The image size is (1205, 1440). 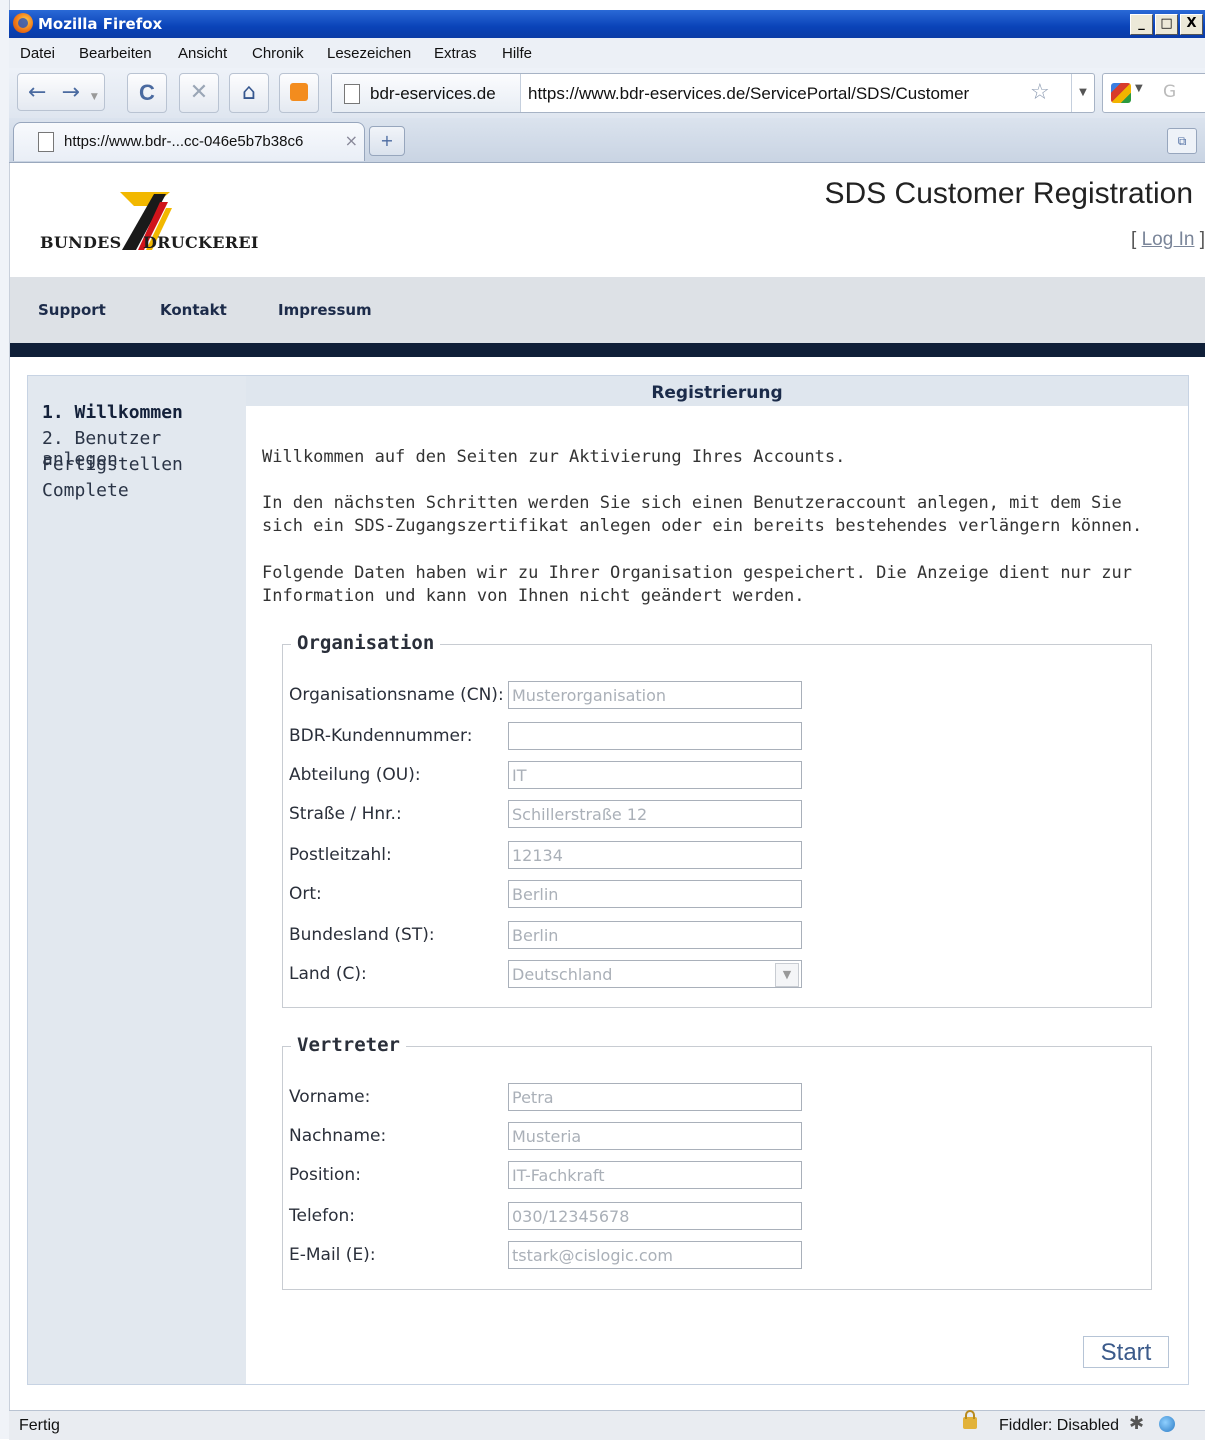 I want to click on maximize-button: □, so click(x=1166, y=24).